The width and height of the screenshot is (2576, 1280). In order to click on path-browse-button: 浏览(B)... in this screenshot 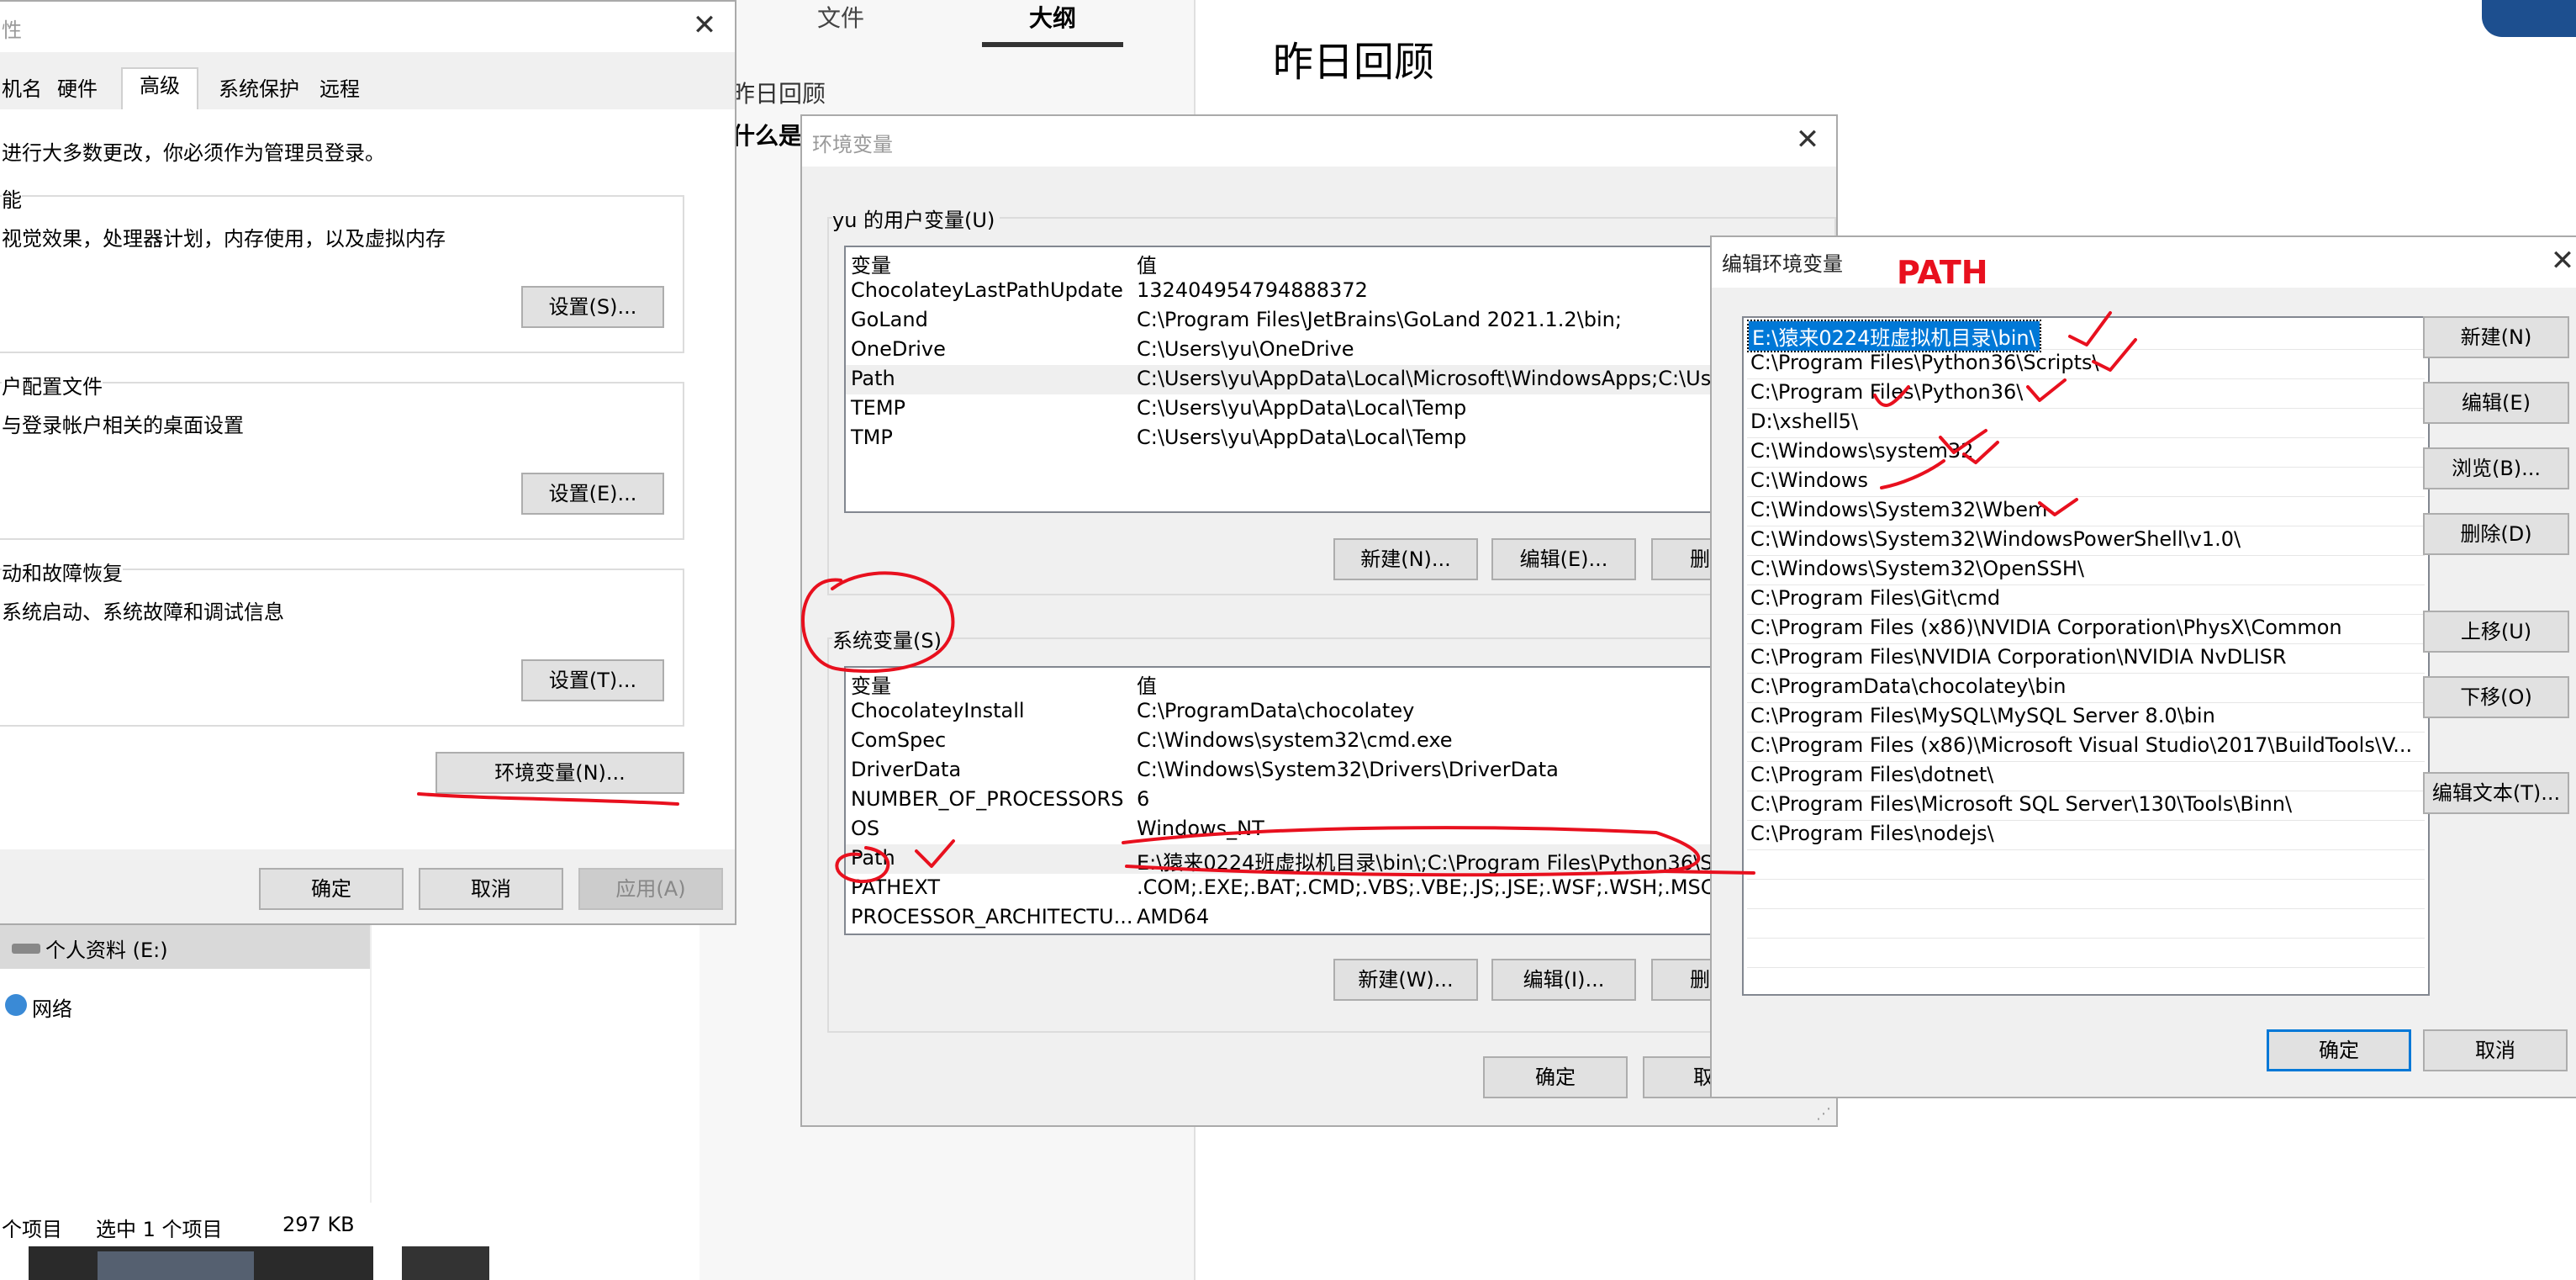, I will do `click(2496, 468)`.